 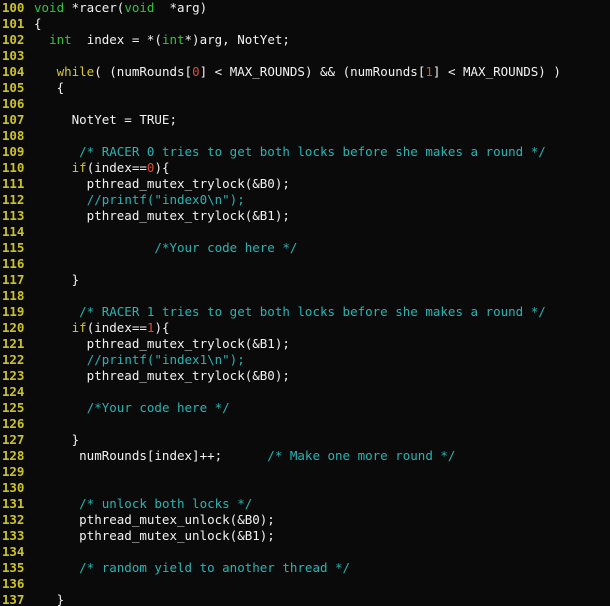 What do you see at coordinates (13, 199) in the screenshot?
I see `line-number: 112` at bounding box center [13, 199].